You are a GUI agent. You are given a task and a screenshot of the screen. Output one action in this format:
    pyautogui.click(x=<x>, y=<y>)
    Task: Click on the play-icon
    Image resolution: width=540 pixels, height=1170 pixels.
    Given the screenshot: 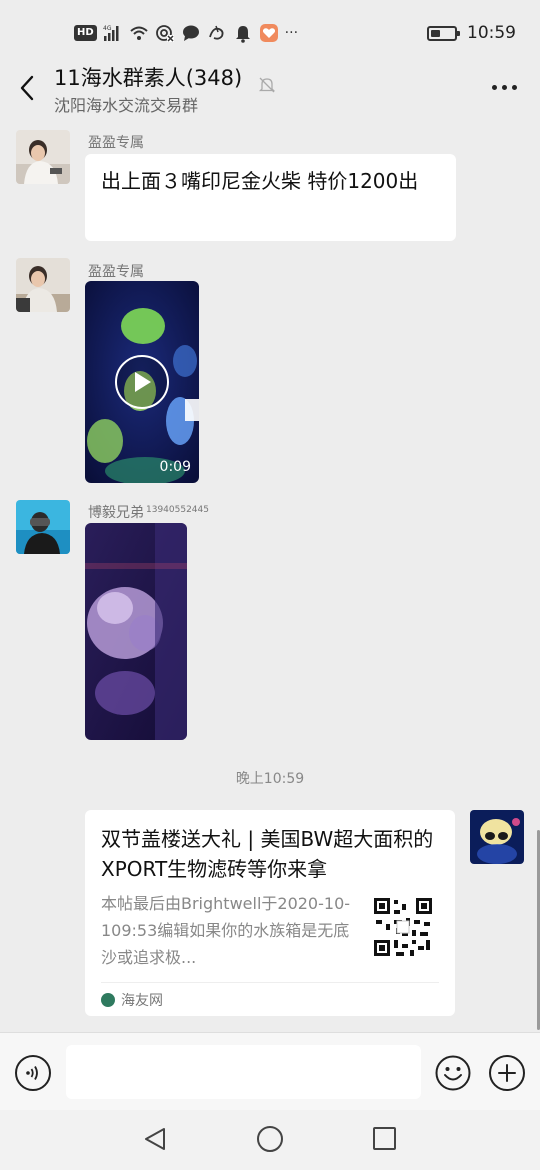 What is the action you would take?
    pyautogui.click(x=142, y=382)
    